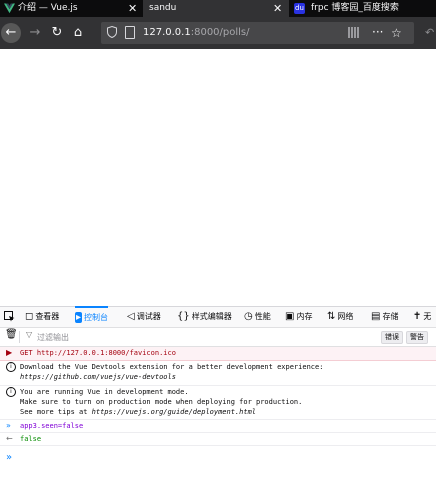 This screenshot has height=501, width=436. What do you see at coordinates (417, 337) in the screenshot?
I see `filter-warnings-button: 警告` at bounding box center [417, 337].